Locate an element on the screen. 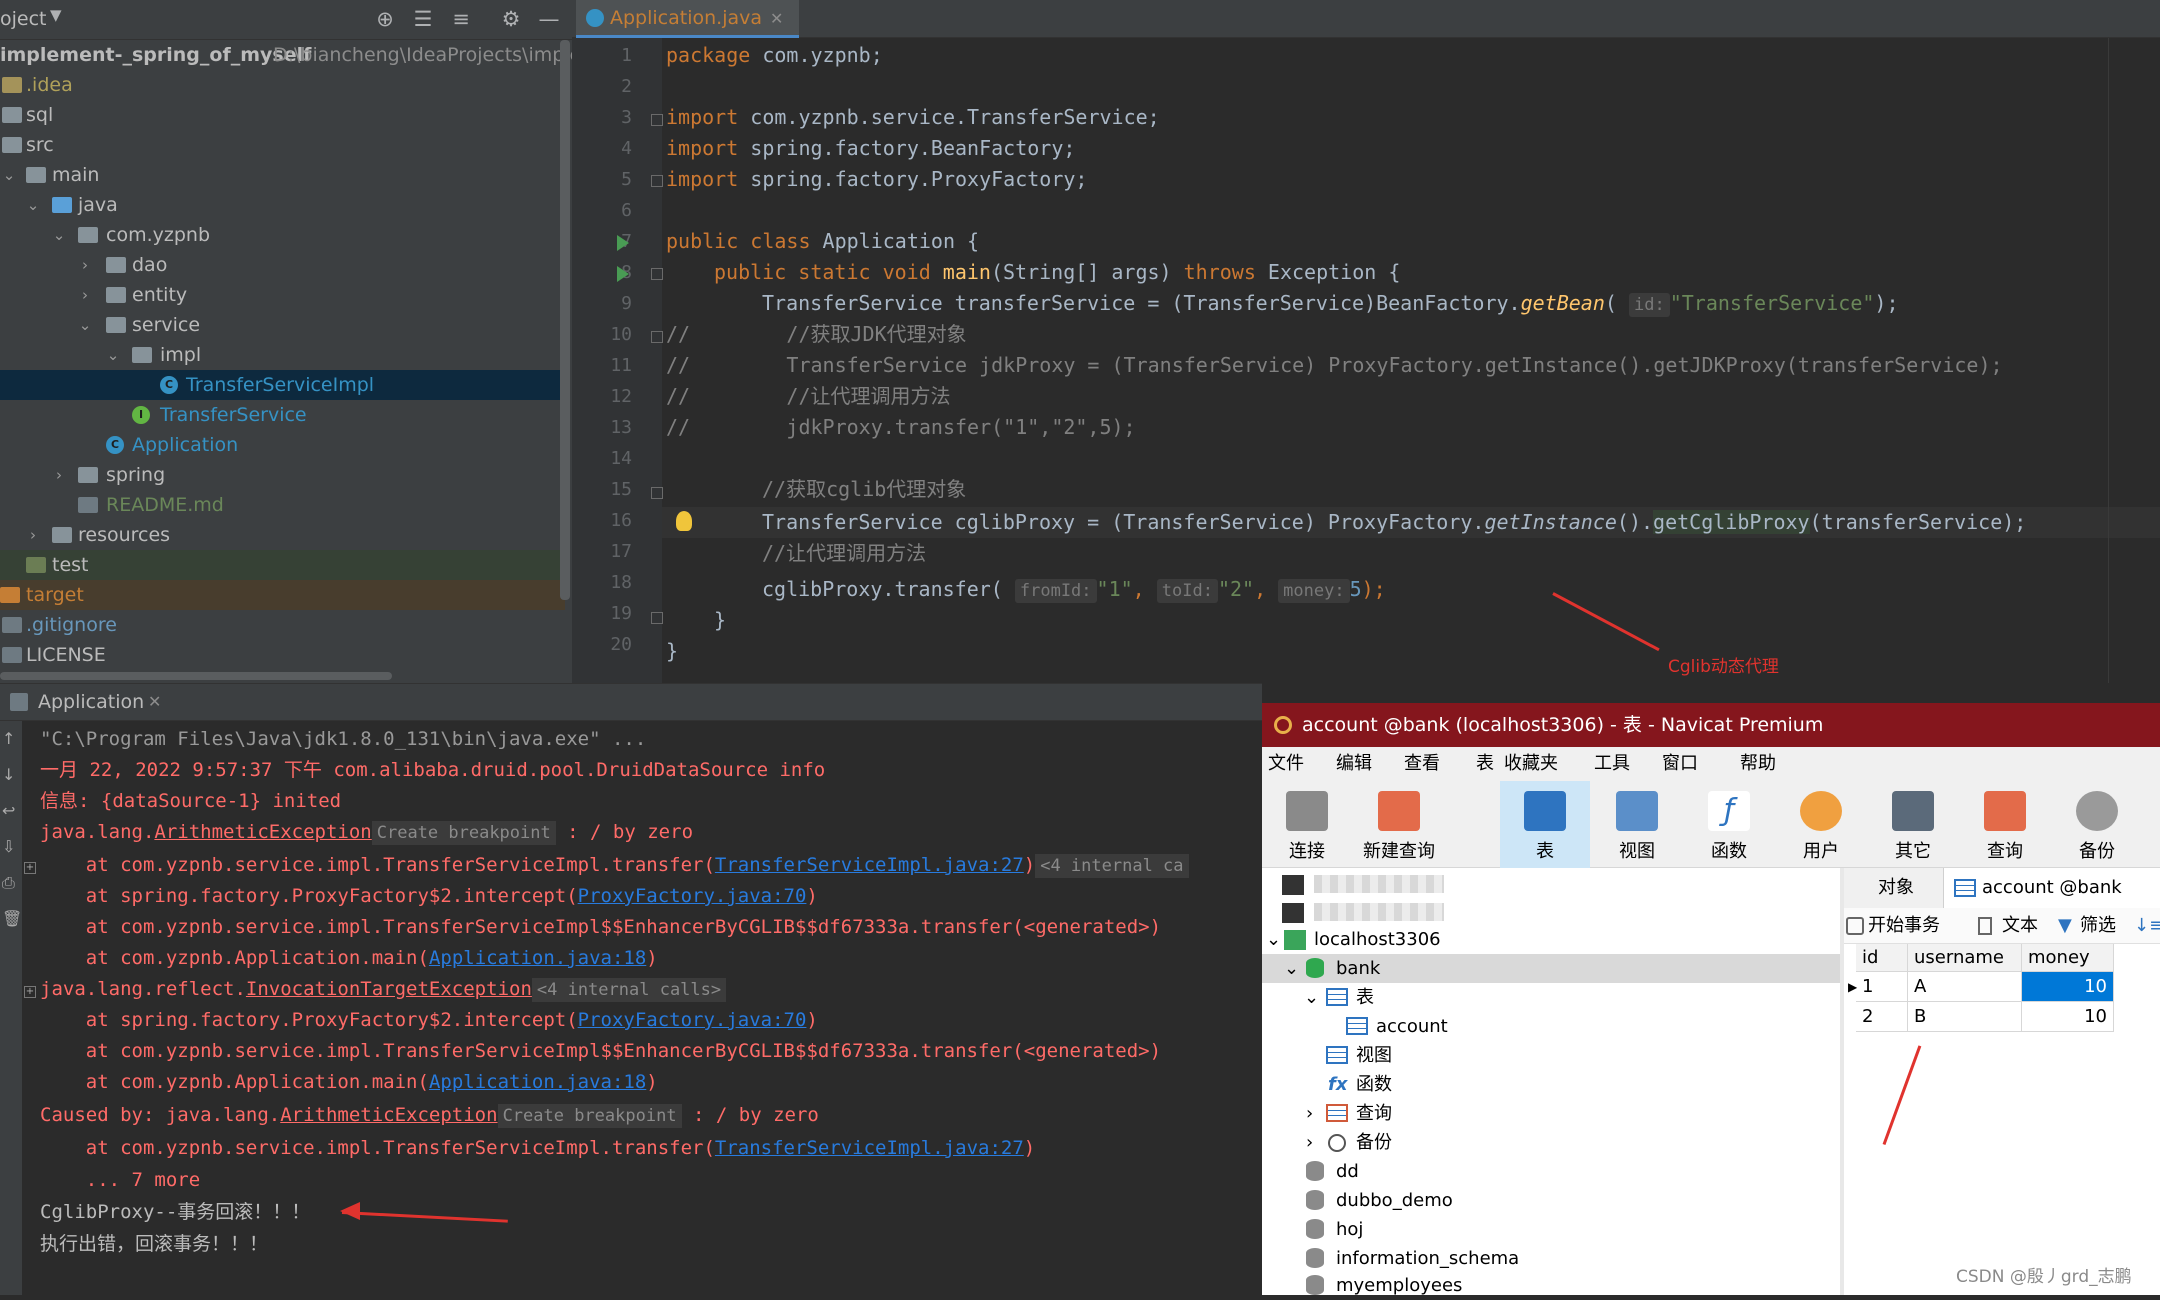 The width and height of the screenshot is (2160, 1300). other-button: 其它 is located at coordinates (1913, 824).